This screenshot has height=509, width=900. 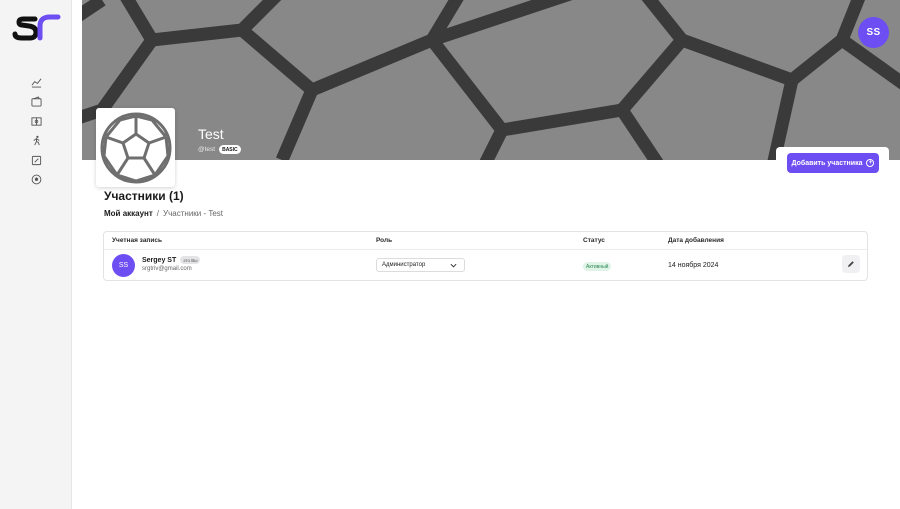 I want to click on sidebar-item-field, so click(x=36, y=123).